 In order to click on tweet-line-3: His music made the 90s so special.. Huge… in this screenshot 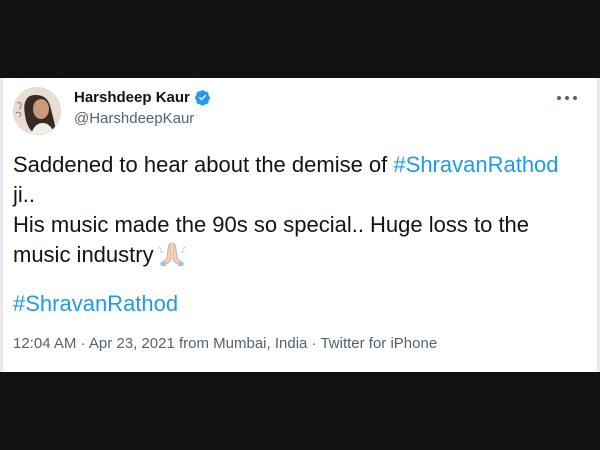, I will do `click(271, 224)`.